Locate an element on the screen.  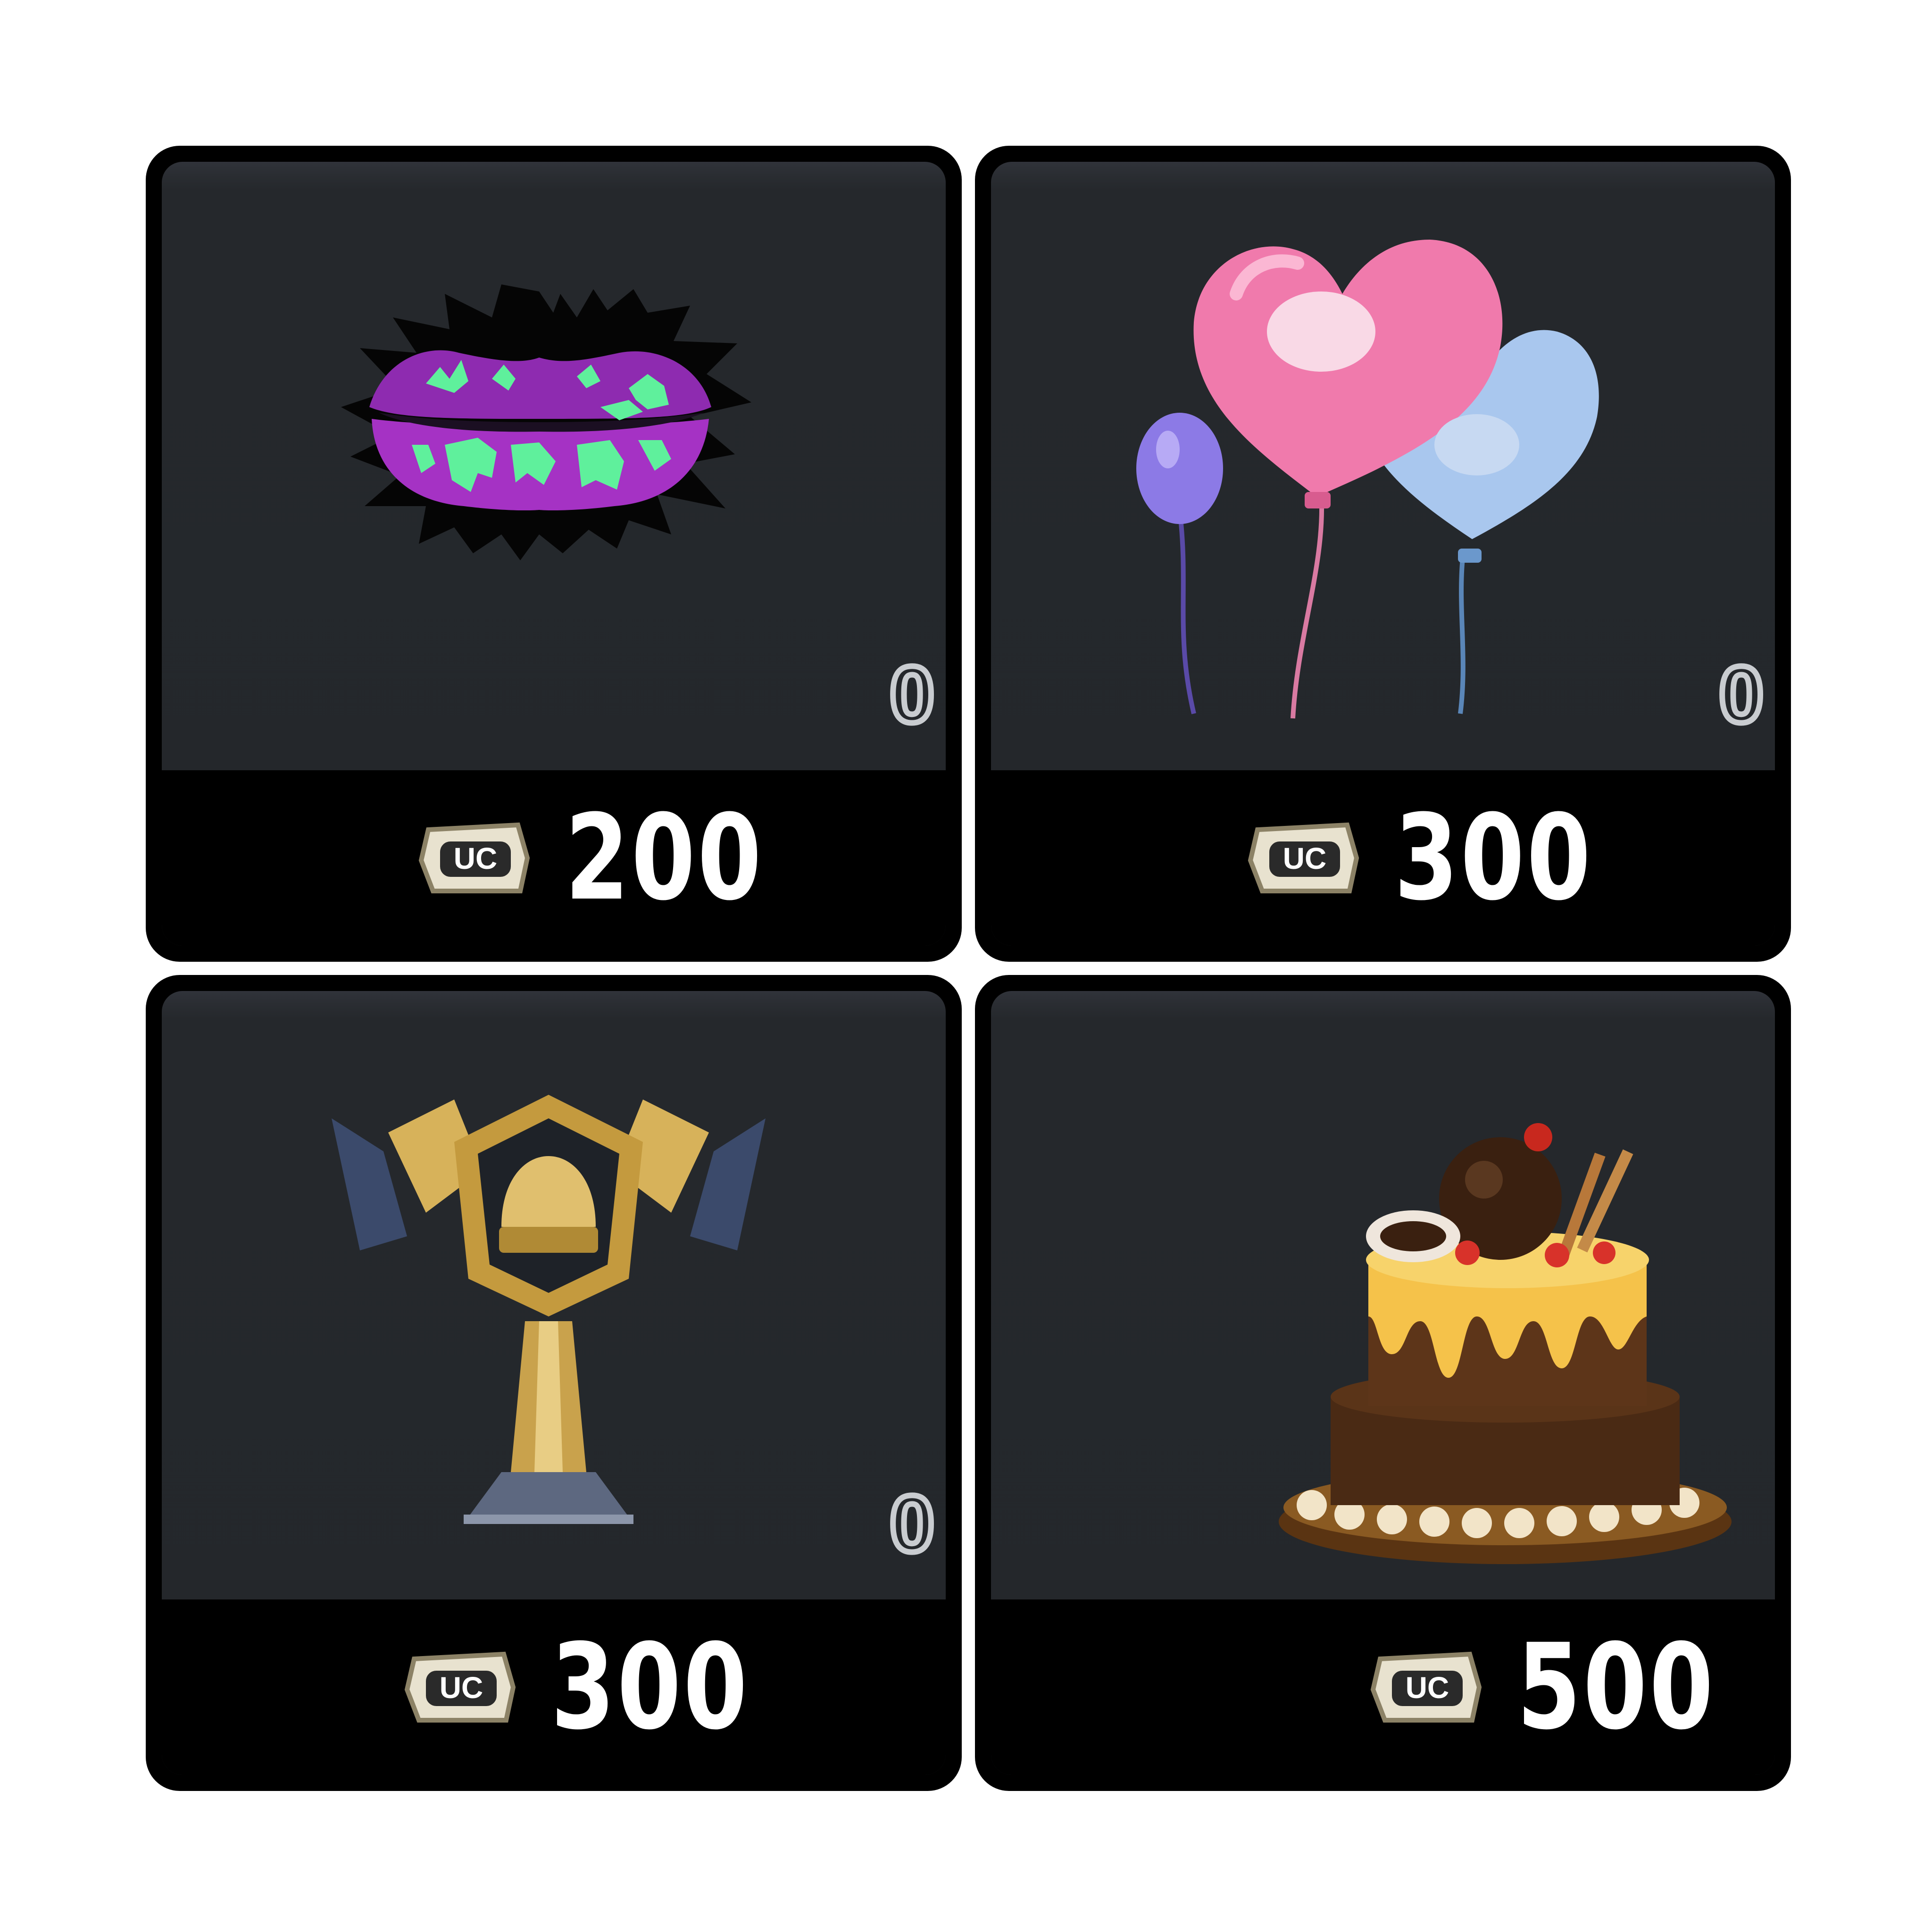
heart-balloons-icon is located at coordinates (1368, 480).